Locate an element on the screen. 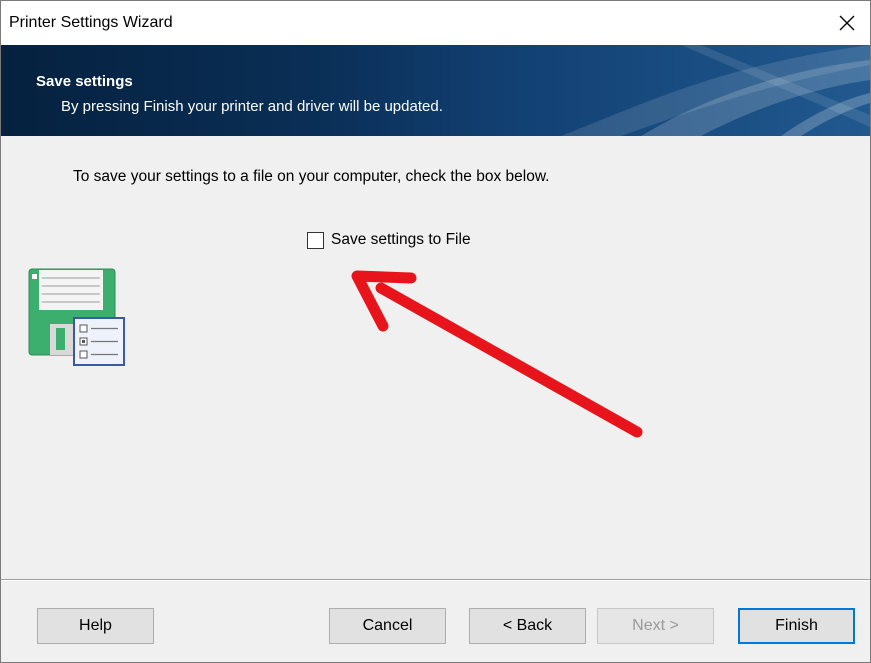  window-title: Printer Settings Wizard is located at coordinates (91, 22).